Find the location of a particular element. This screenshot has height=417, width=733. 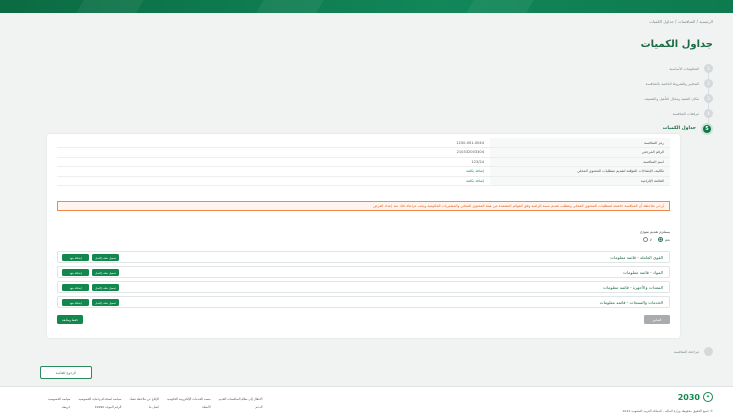

ministry-logo-icon: ✦ is located at coordinates (708, 397).